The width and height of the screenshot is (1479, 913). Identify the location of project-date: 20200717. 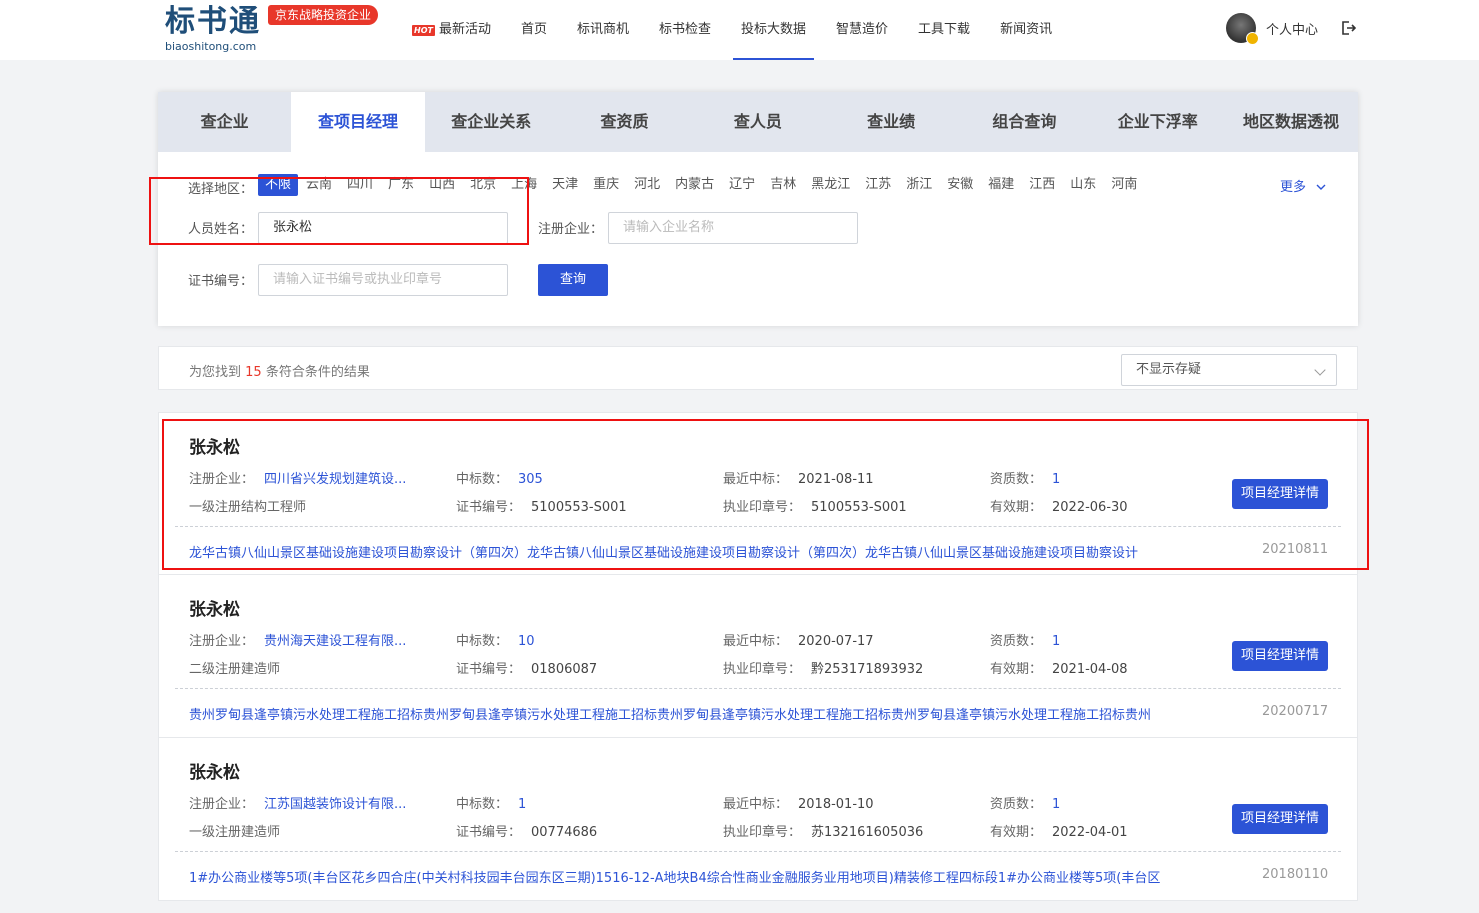
(1295, 711).